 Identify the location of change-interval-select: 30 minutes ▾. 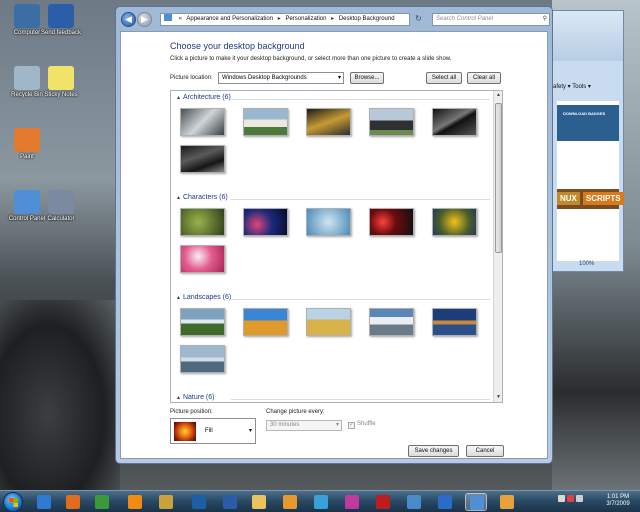
(304, 425).